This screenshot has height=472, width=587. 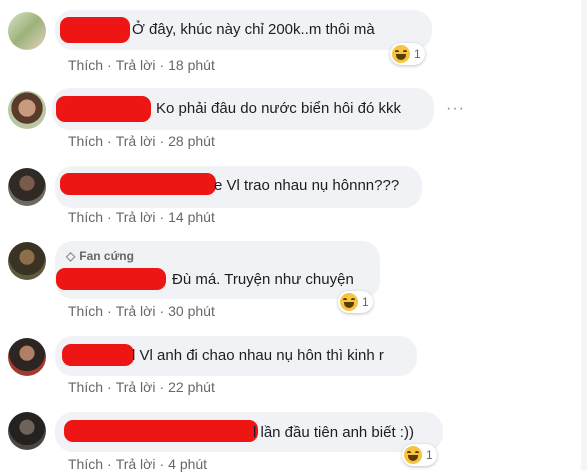 I want to click on comment-actions: Thích · Trả lời · 18 phút, so click(x=141, y=65).